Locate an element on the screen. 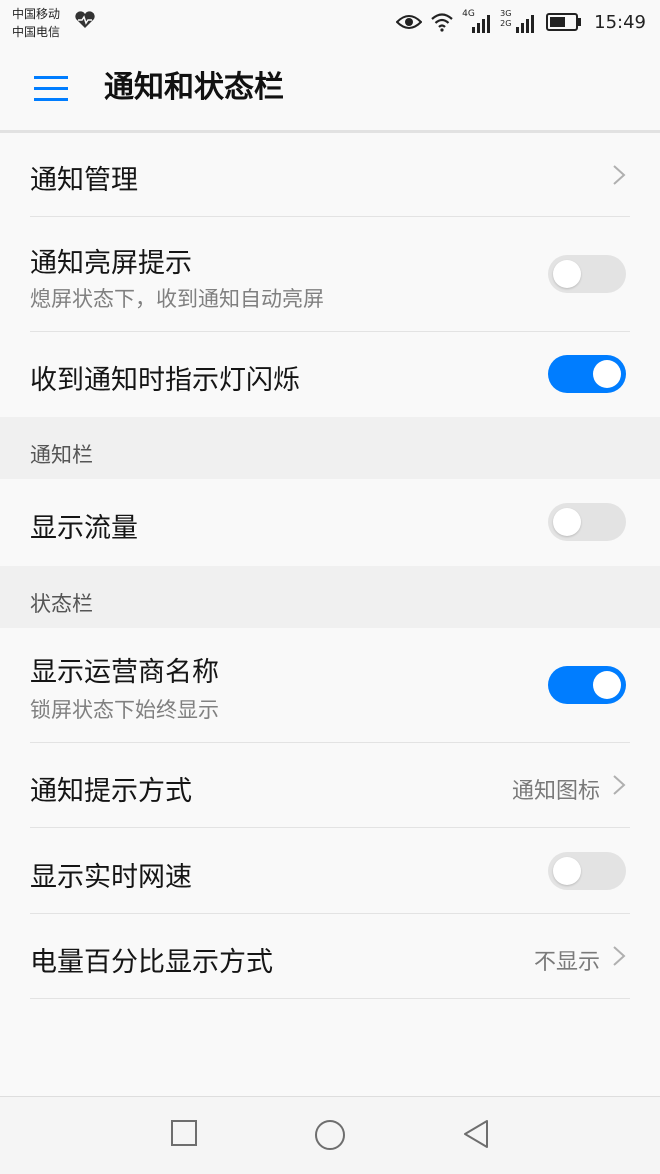 The height and width of the screenshot is (1174, 660). net-speed-label: 显示实时网速 is located at coordinates (111, 877).